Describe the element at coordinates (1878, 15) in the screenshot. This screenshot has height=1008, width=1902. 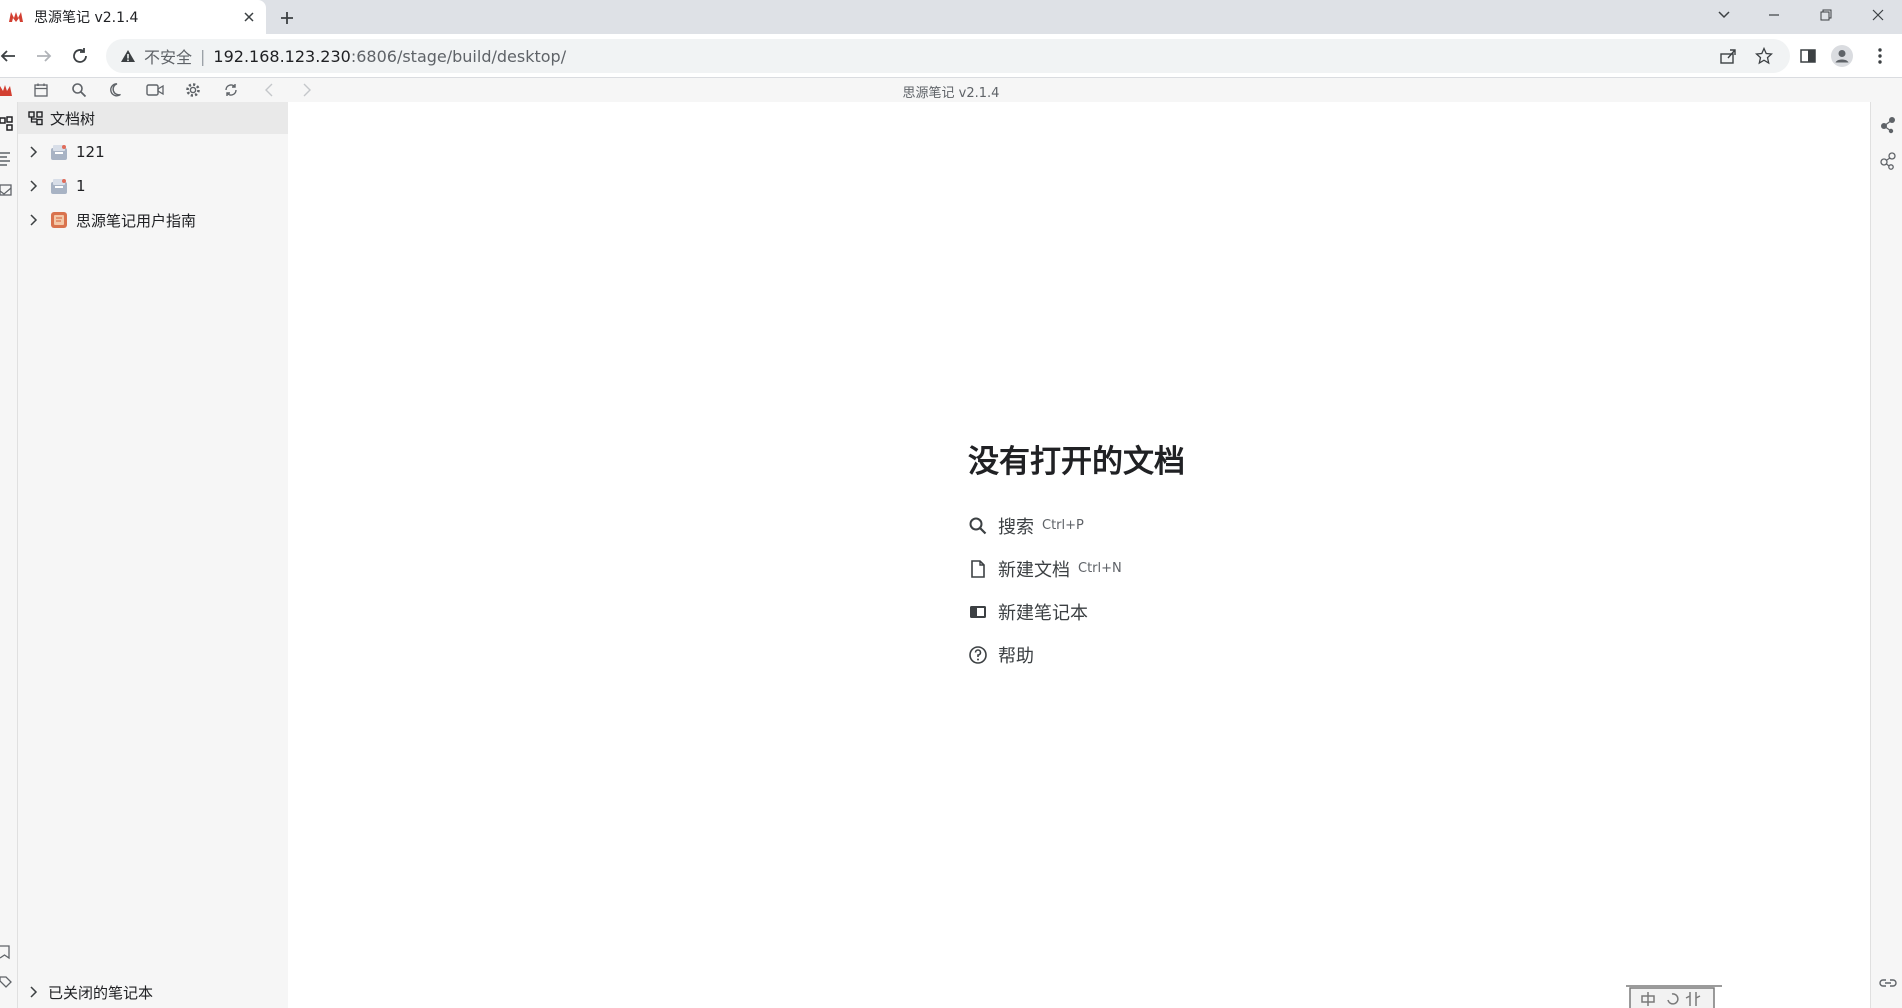
I see `close-window-icon` at that location.